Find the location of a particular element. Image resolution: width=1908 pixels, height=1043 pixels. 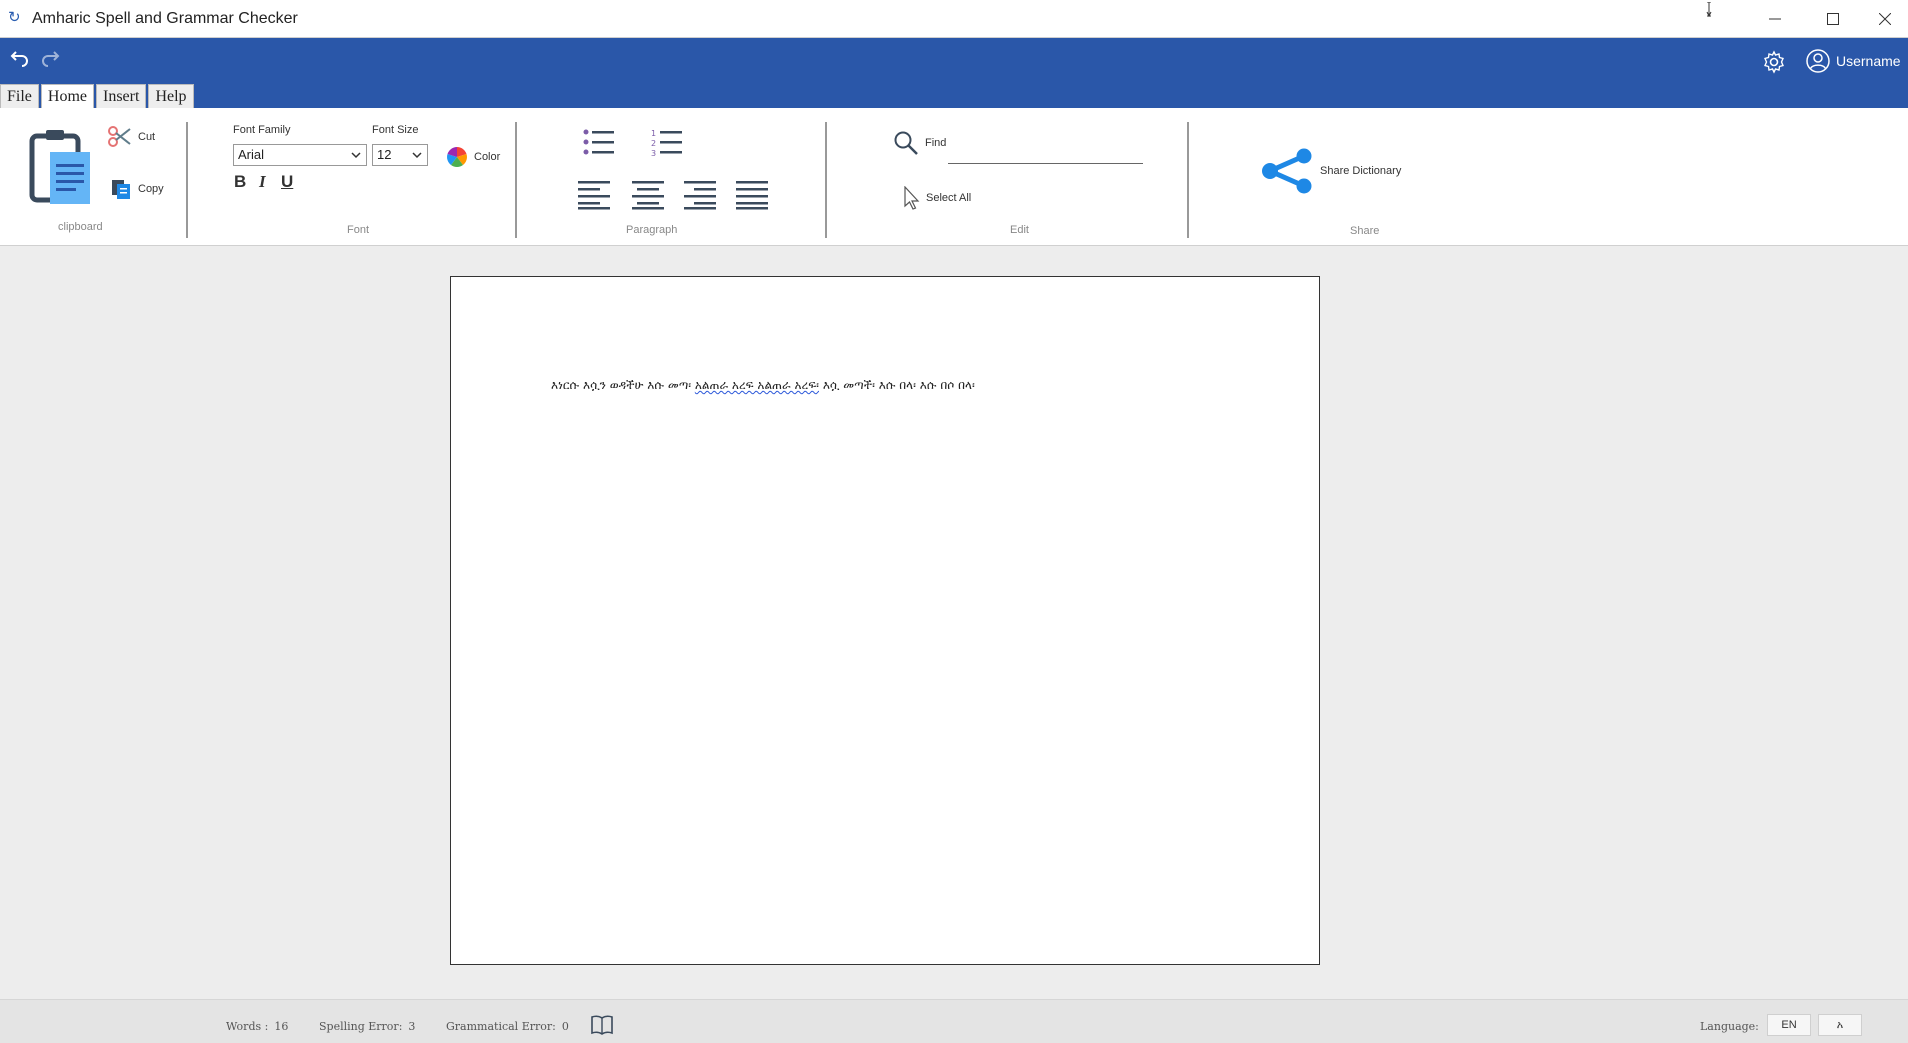

svg-text: 1 is located at coordinates (653, 133).